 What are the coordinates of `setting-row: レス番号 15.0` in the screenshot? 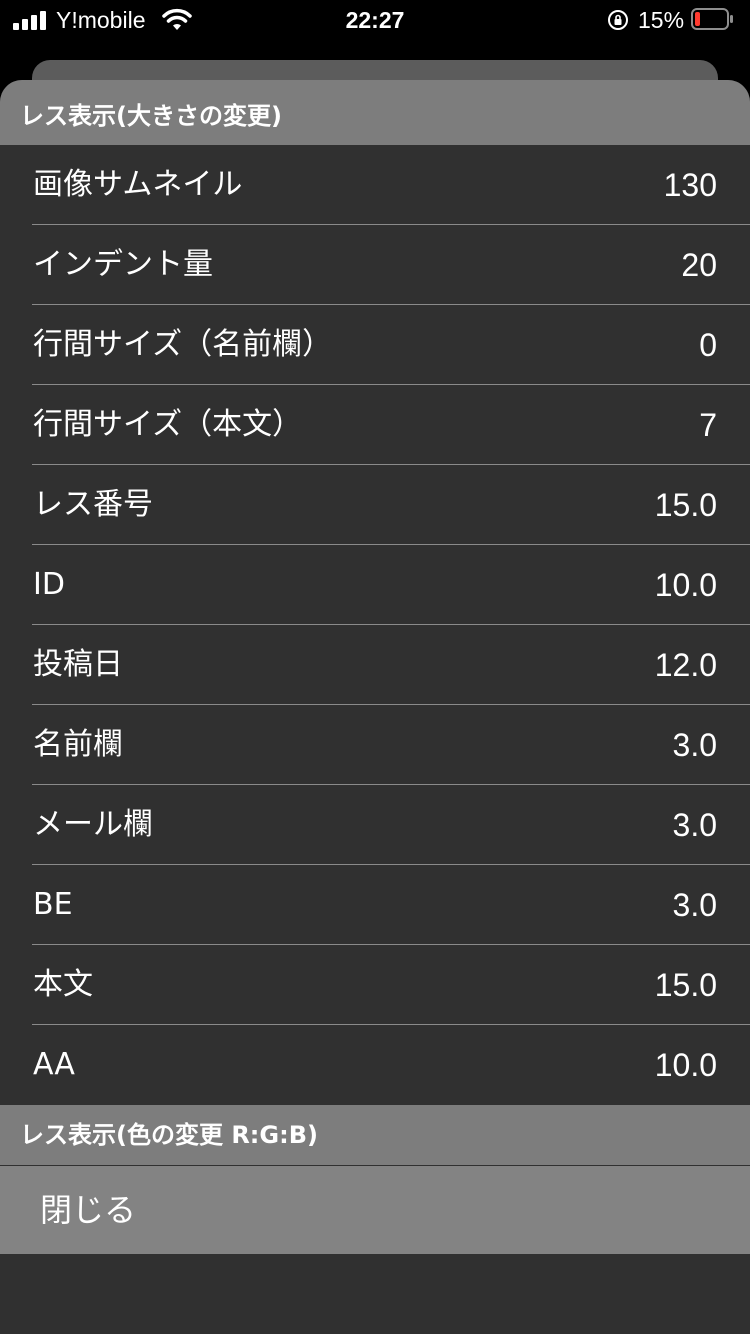 It's located at (375, 505).